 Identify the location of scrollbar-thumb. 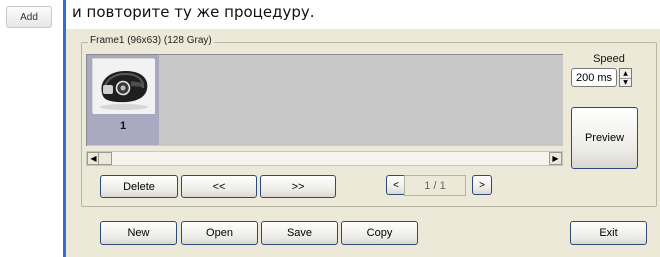
(105, 158).